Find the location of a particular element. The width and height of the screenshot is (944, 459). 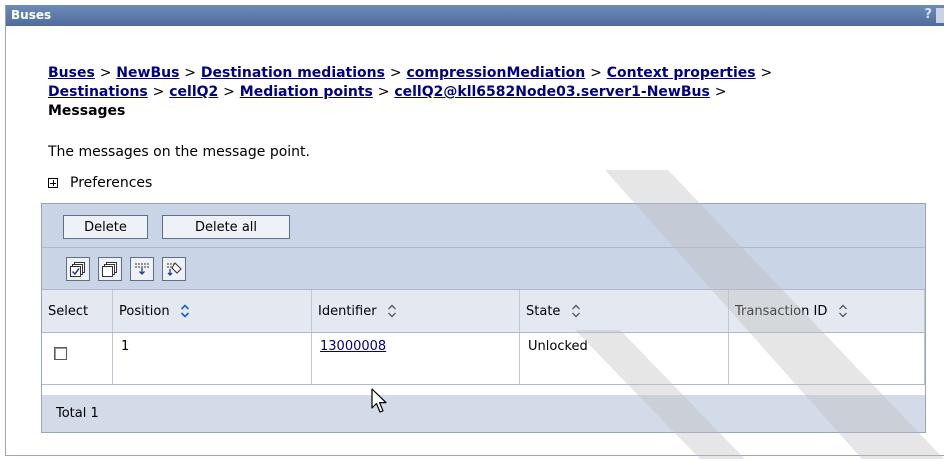

column-header-identifier: Identifier is located at coordinates (415, 311).